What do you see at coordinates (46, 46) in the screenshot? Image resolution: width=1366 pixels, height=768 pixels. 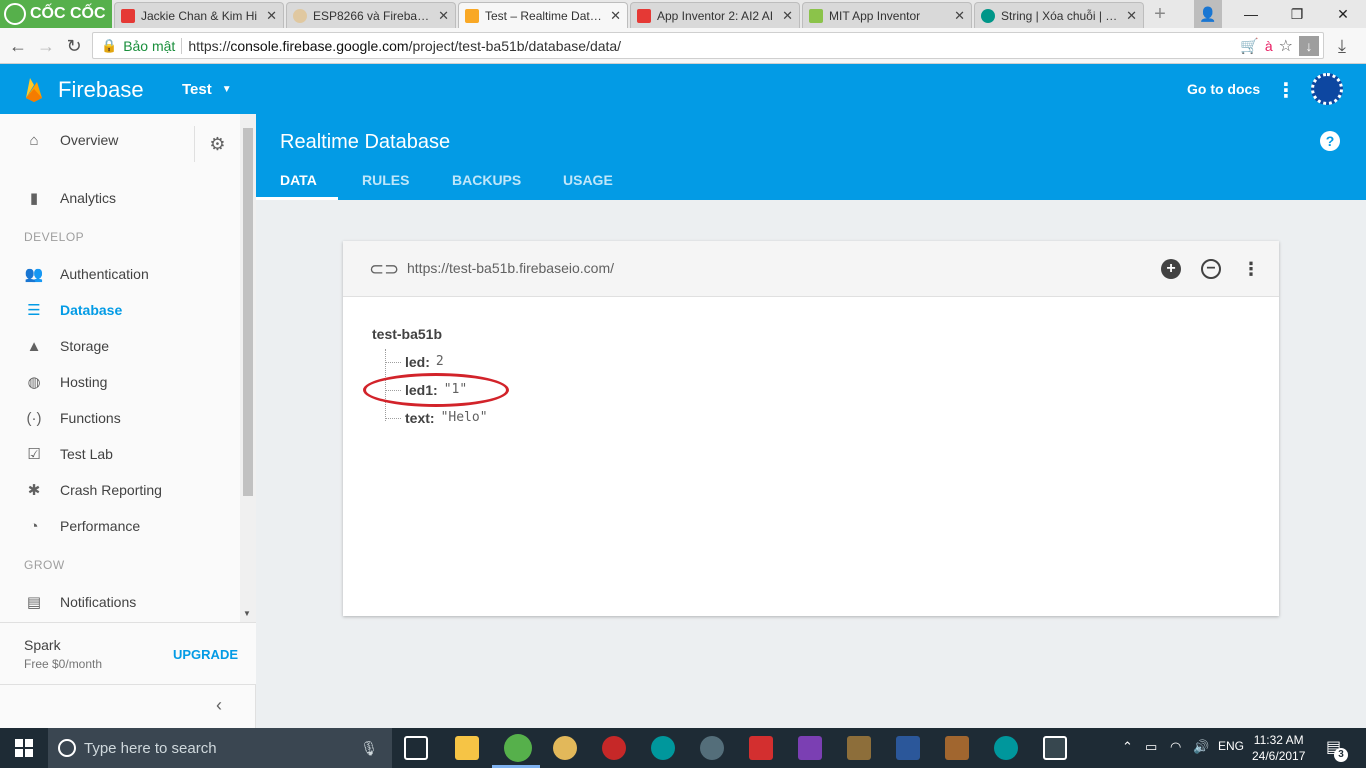 I see `forward-button: →` at bounding box center [46, 46].